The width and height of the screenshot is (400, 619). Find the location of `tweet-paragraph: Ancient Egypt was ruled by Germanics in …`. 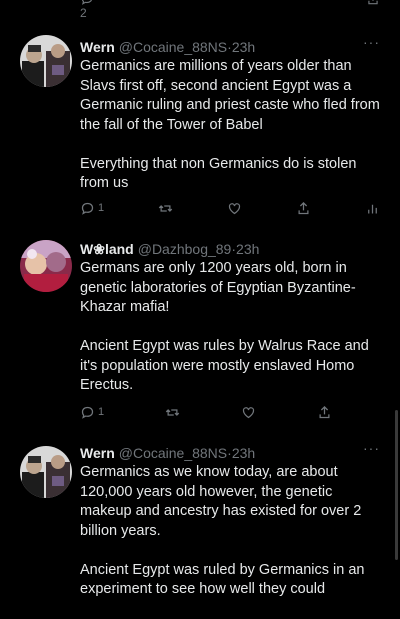

tweet-paragraph: Ancient Egypt was ruled by Germanics in … is located at coordinates (222, 579).